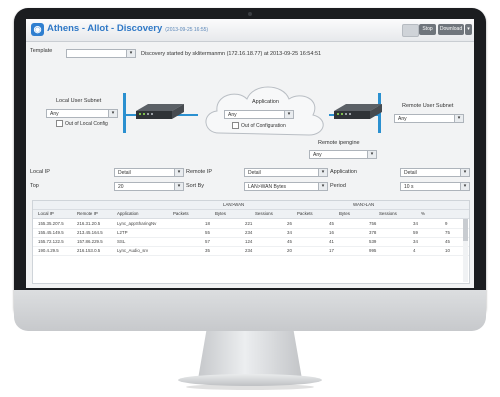 The image size is (500, 397). Describe the element at coordinates (195, 186) in the screenshot. I see `sort-by-label: Sort By` at that location.